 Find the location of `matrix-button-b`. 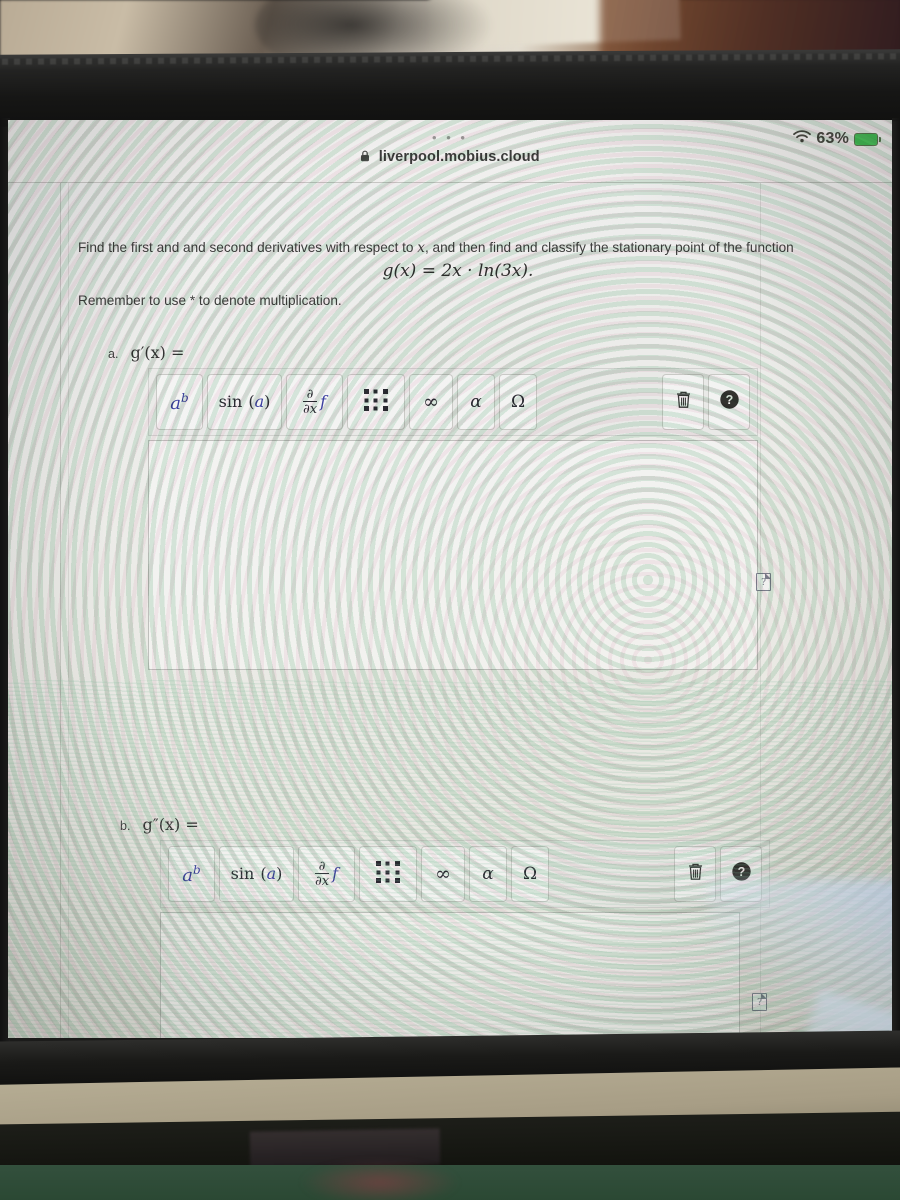

matrix-button-b is located at coordinates (388, 874).